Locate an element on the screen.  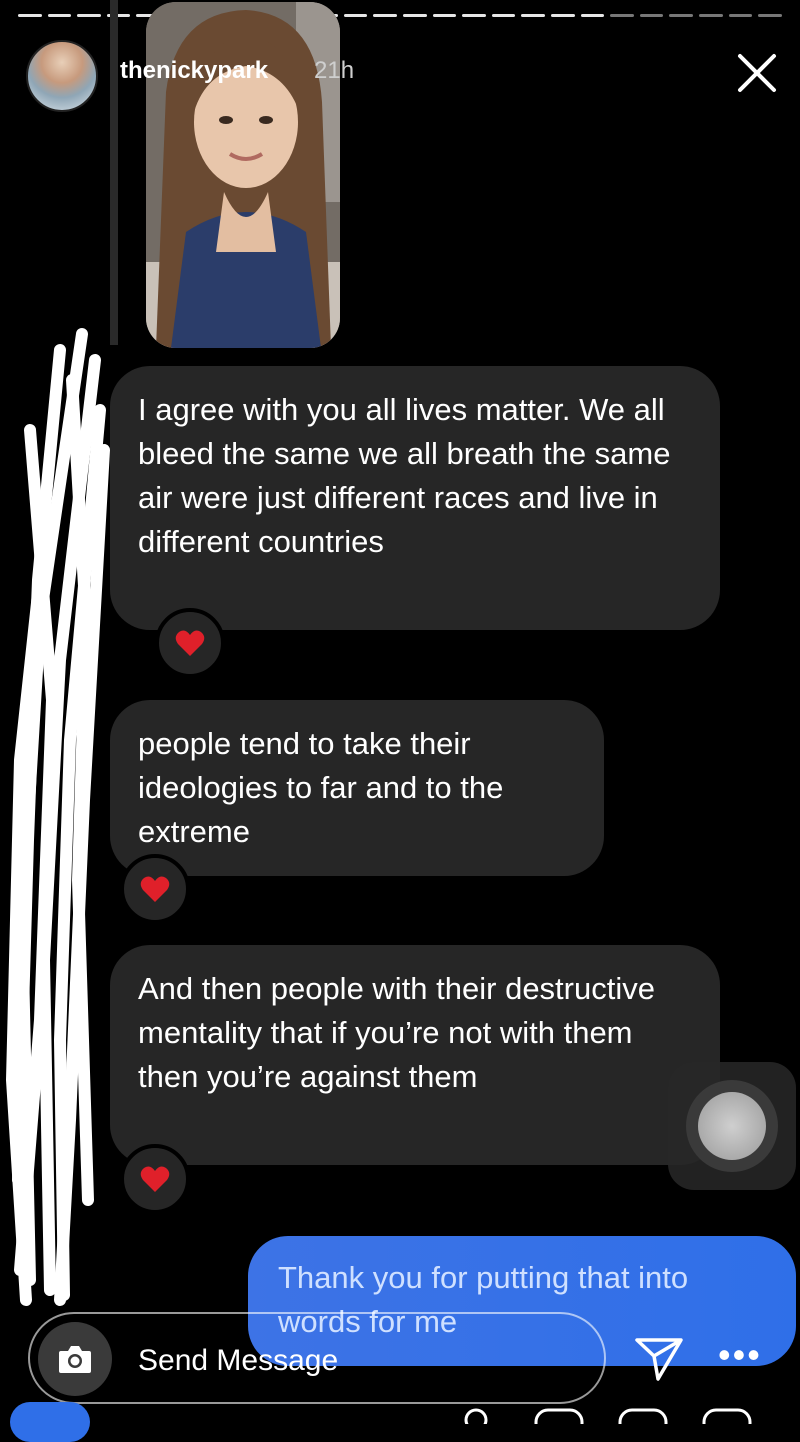
bottom-camera-shortcut is located at coordinates (50, 1422).